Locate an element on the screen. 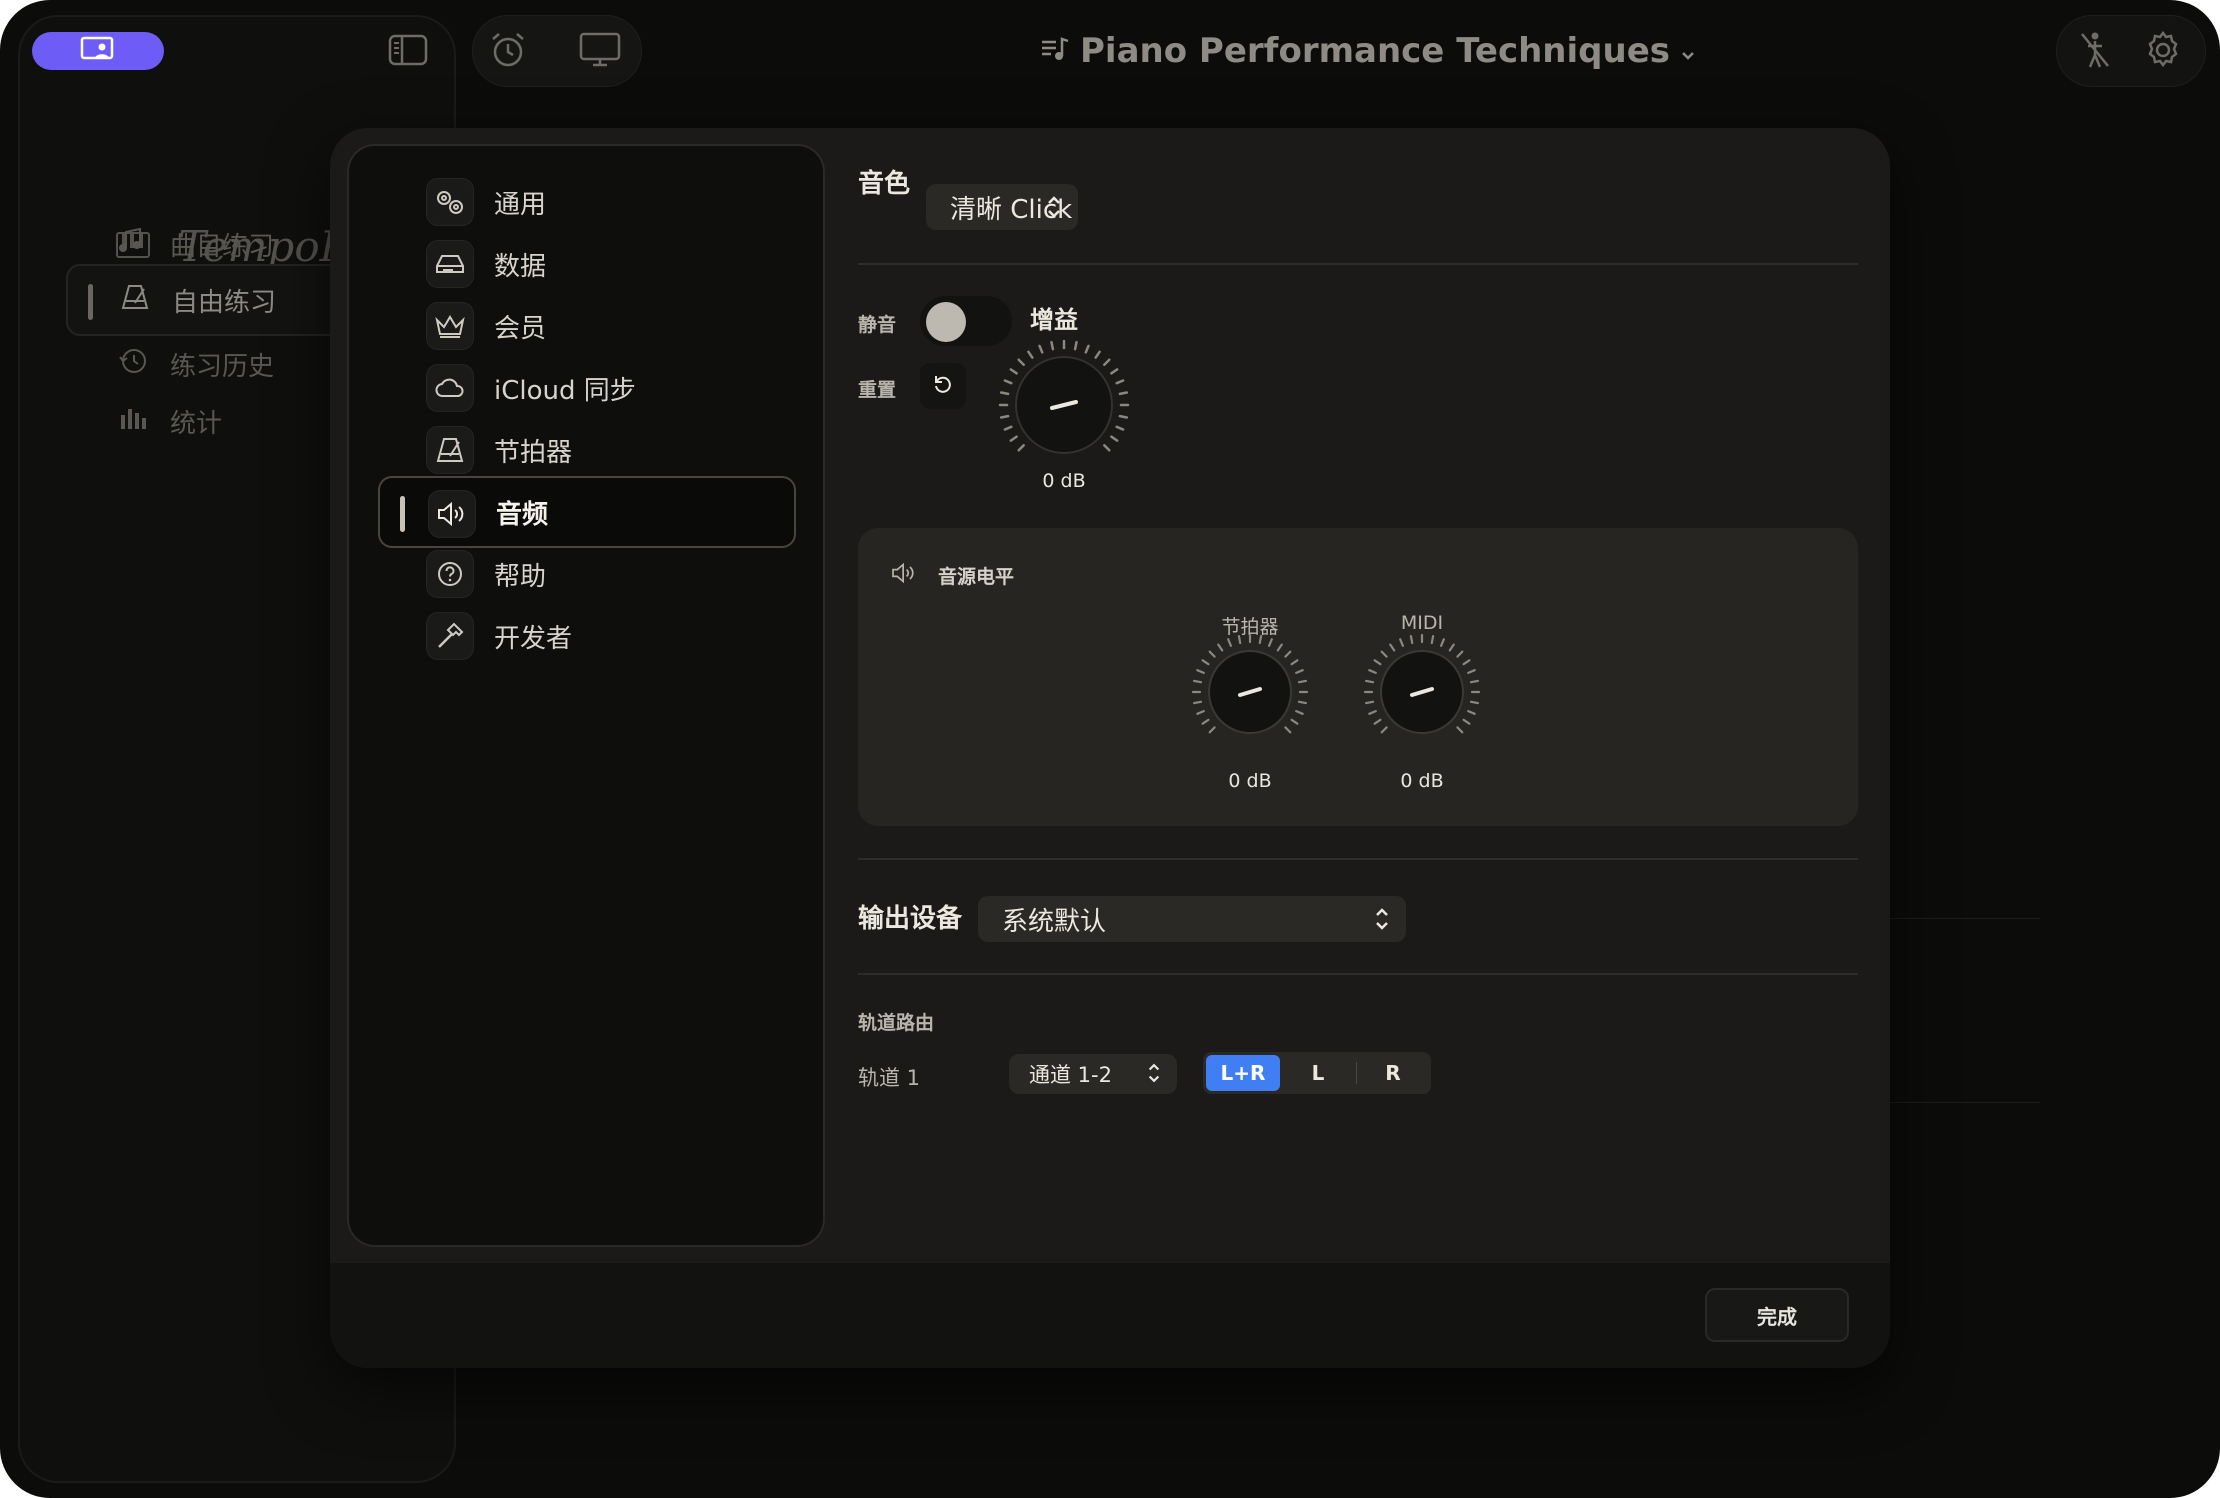  window-title: Piano Performance Techniques is located at coordinates (1368, 51).